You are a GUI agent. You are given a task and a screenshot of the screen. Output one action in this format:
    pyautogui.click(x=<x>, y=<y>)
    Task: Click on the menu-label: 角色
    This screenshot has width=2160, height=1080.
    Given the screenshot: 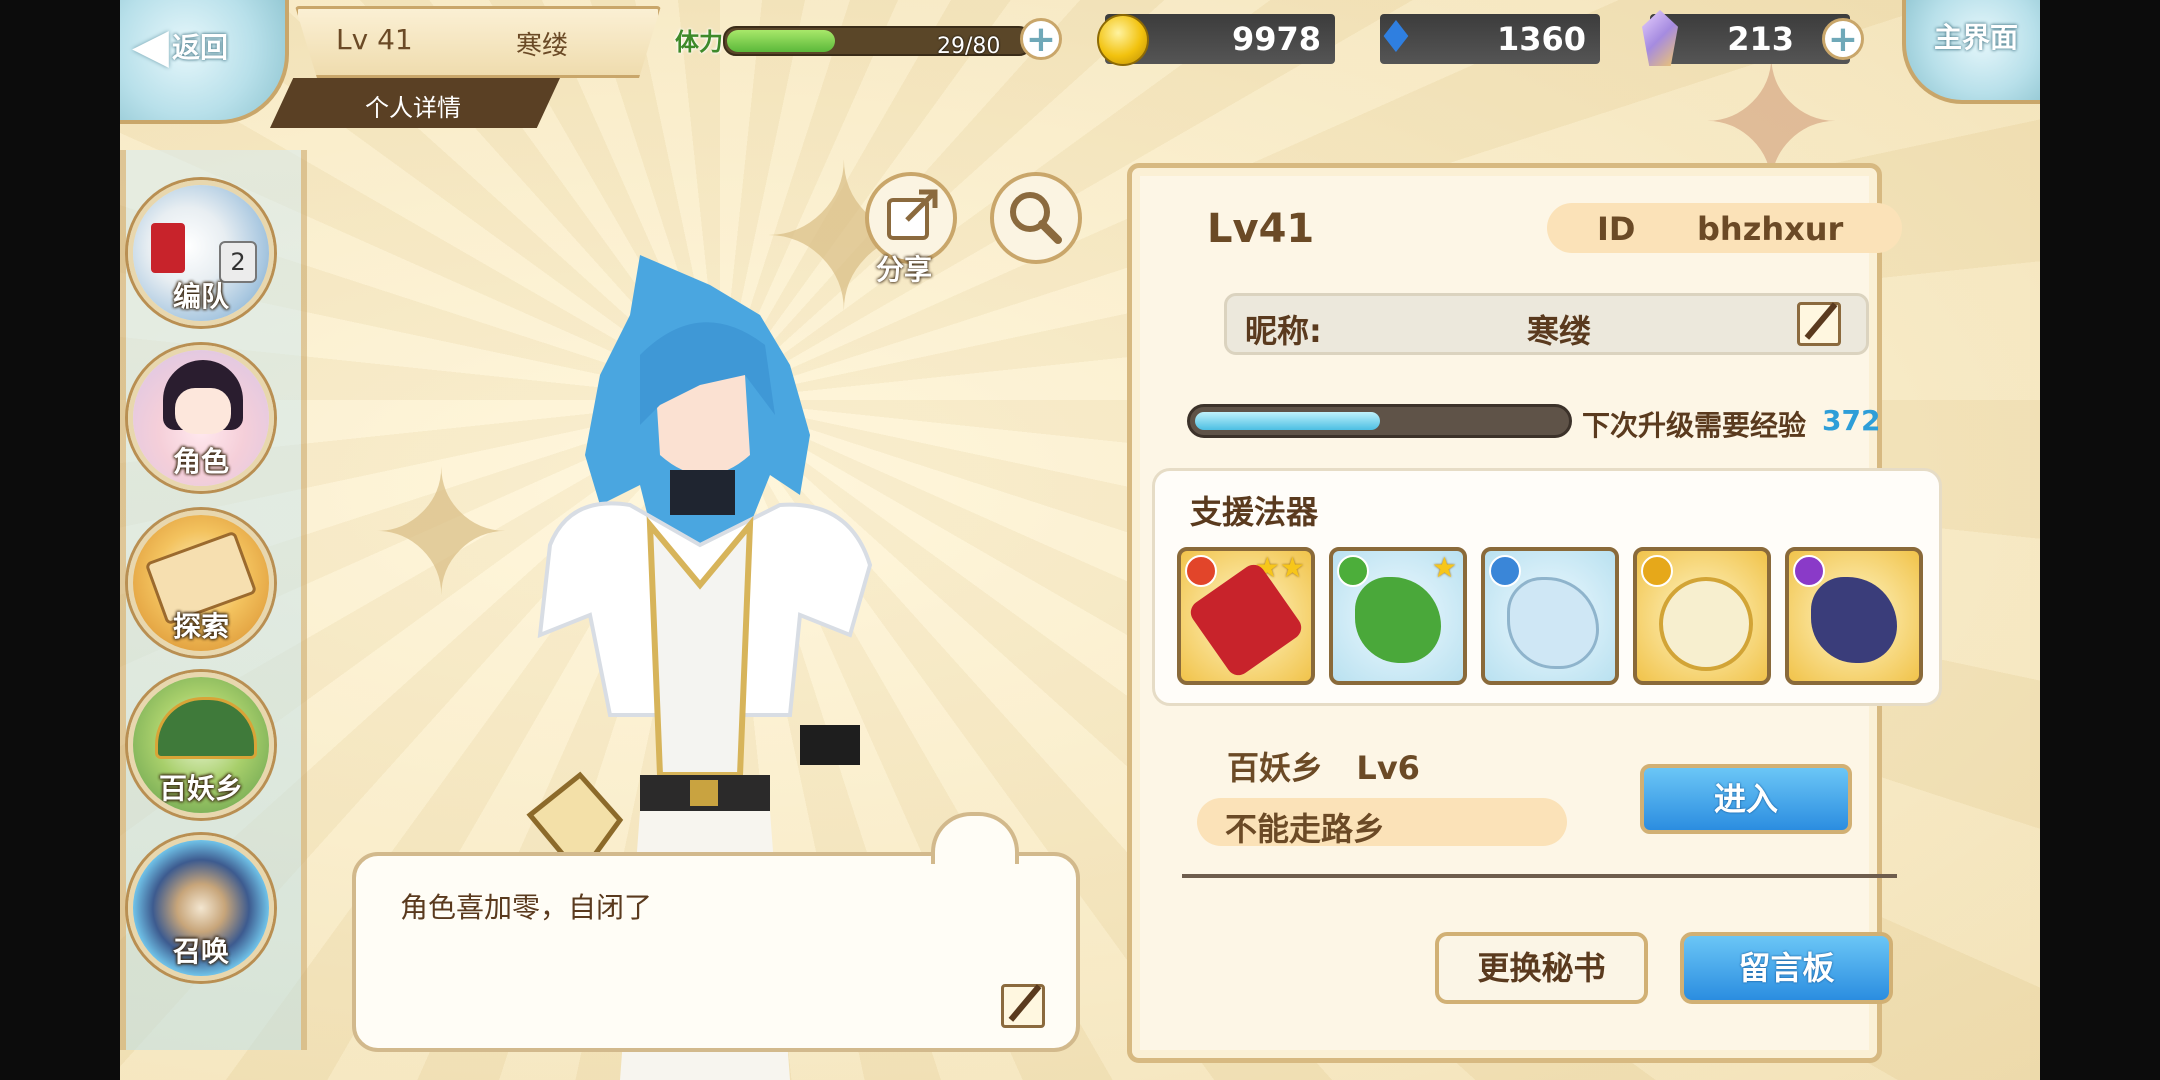 What is the action you would take?
    pyautogui.click(x=200, y=461)
    